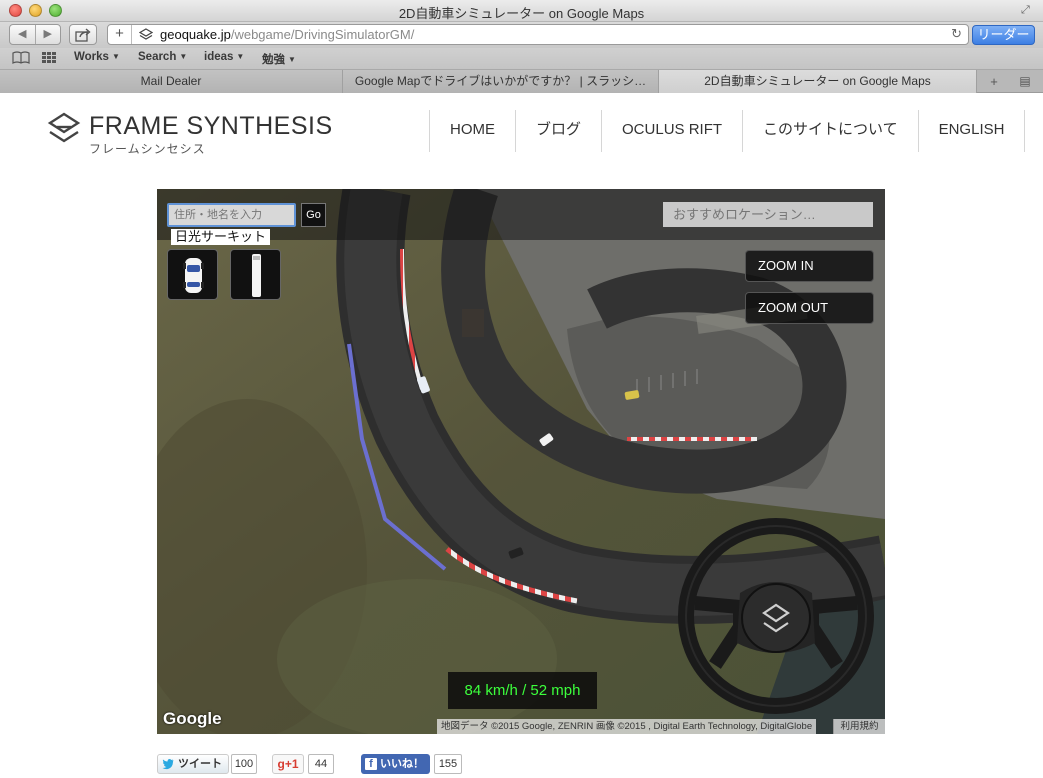 Image resolution: width=1043 pixels, height=778 pixels. I want to click on google-plus-button: g+1, so click(288, 764).